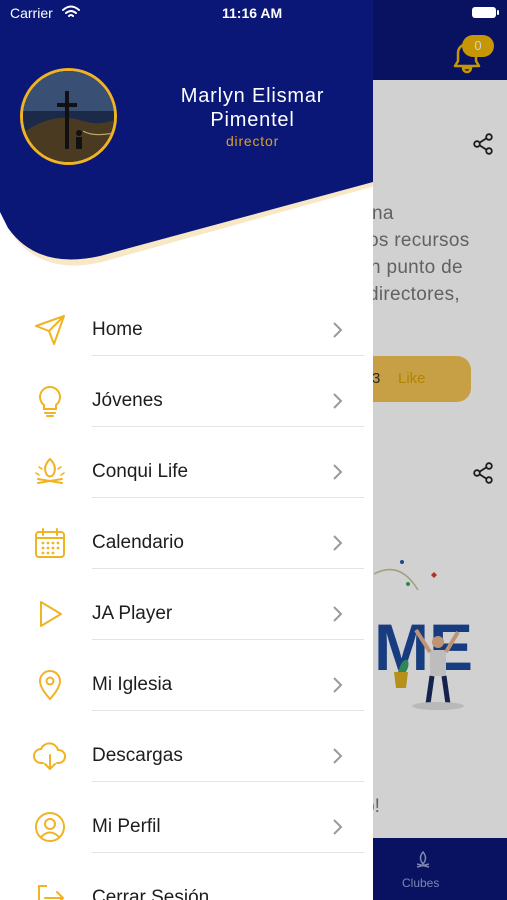 This screenshot has width=507, height=900. I want to click on menu-item-label: JA Player, so click(132, 613).